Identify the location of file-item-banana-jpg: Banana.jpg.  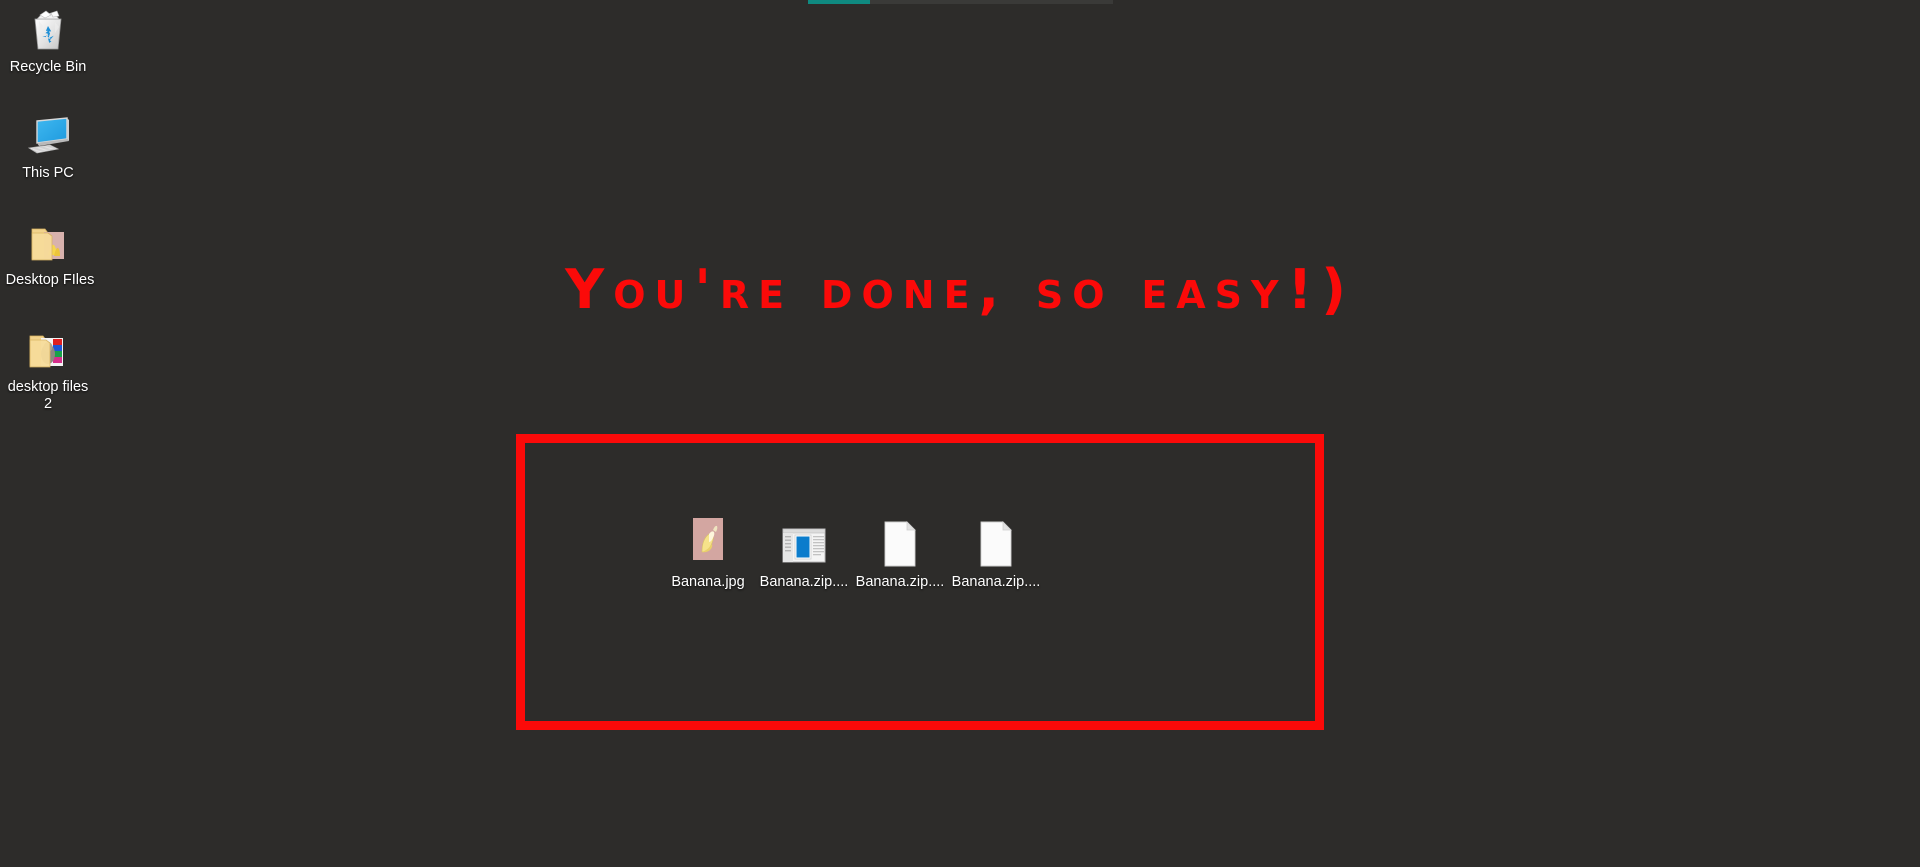
(708, 553).